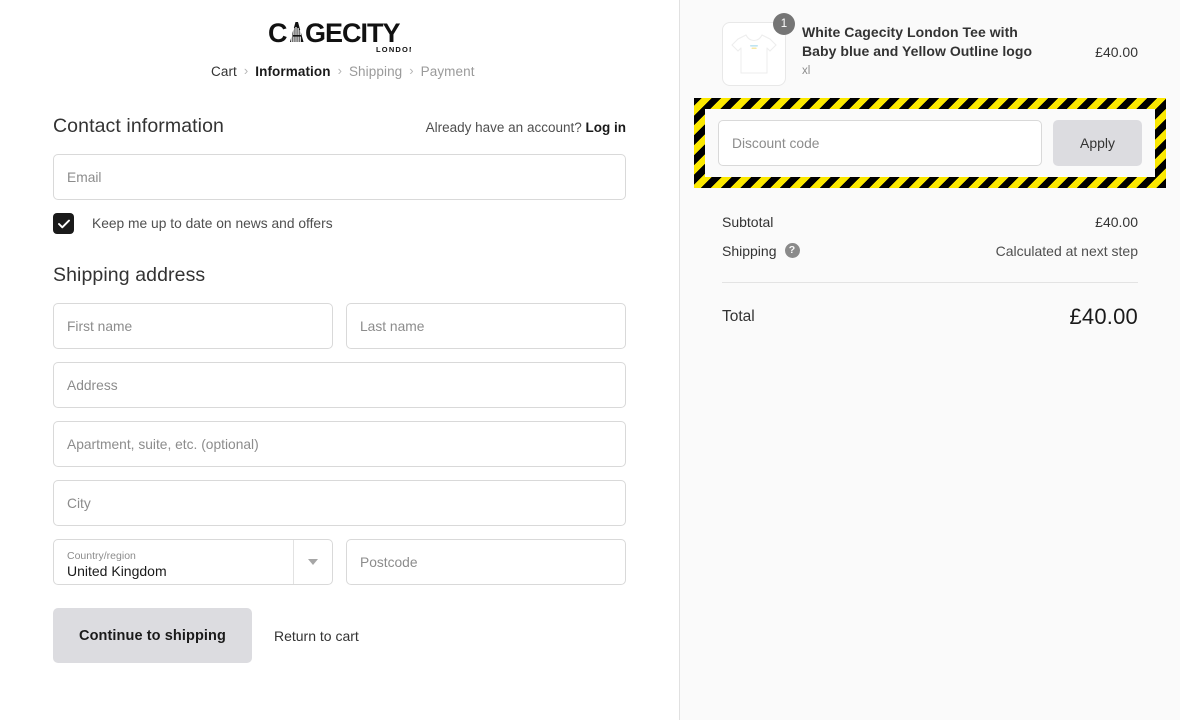 This screenshot has height=720, width=1180. Describe the element at coordinates (930, 221) in the screenshot. I see `subtotal-row: Subtotal £40.00` at that location.